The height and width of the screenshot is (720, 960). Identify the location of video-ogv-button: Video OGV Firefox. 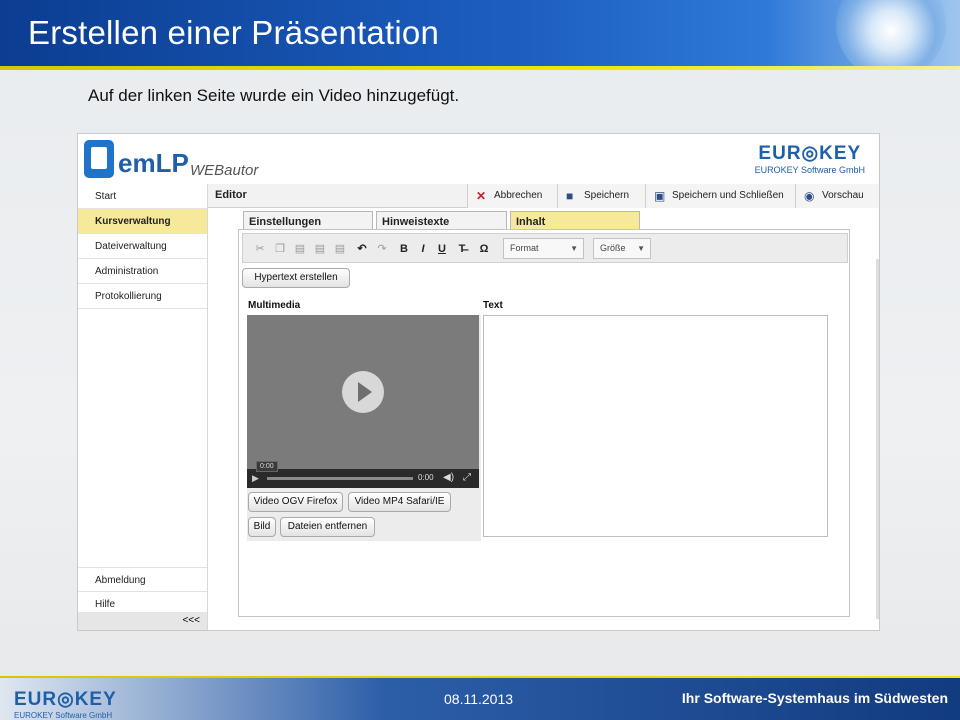
(295, 502).